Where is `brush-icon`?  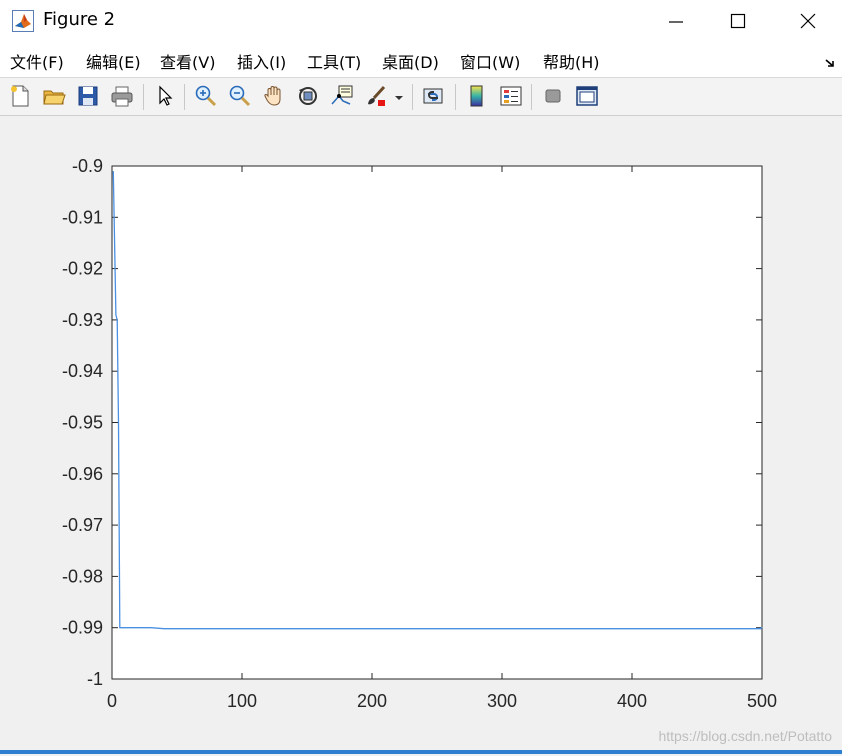 brush-icon is located at coordinates (377, 95).